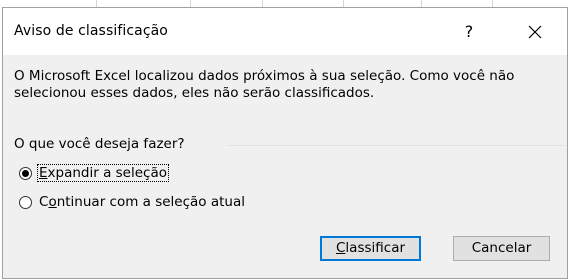 This screenshot has width=569, height=280. Describe the element at coordinates (91, 31) in the screenshot. I see `dialog-title: Aviso de classificação` at that location.